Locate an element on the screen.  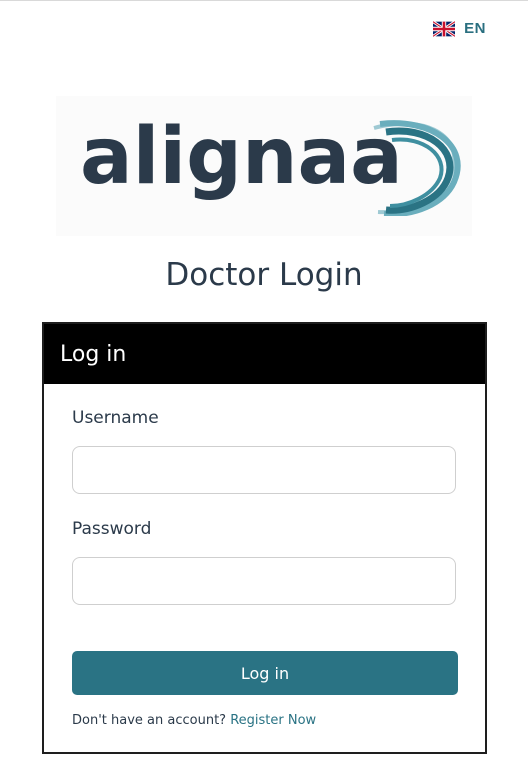
card-header: Log in is located at coordinates (264, 354).